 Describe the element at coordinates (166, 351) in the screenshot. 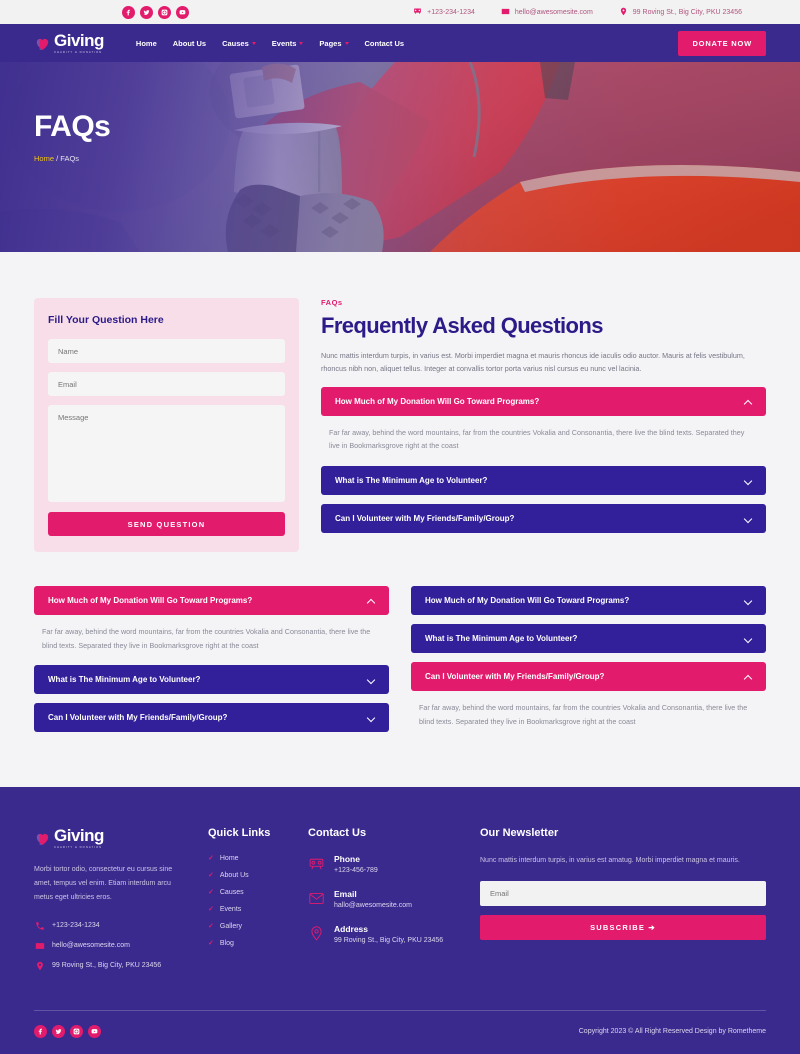

I see `name-input` at that location.